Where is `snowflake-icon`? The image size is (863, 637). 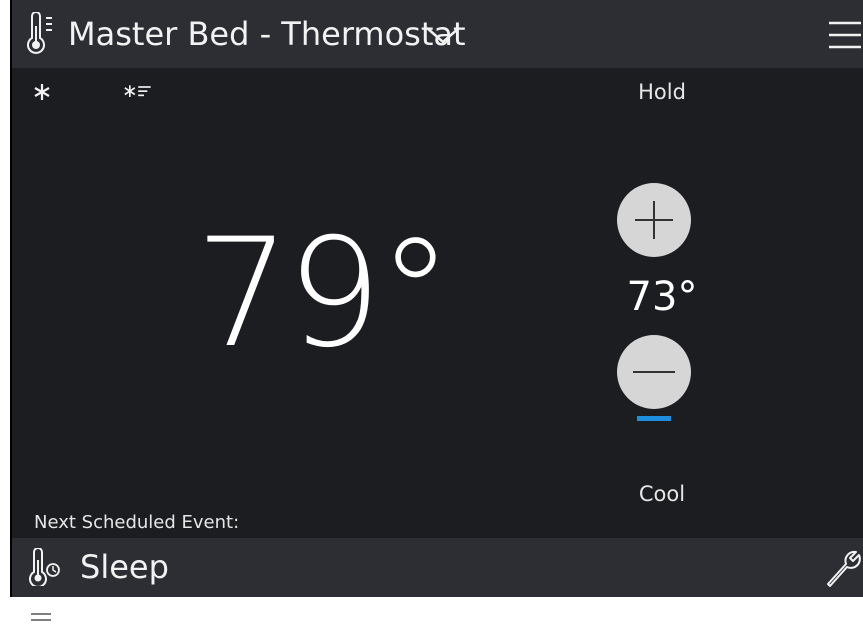 snowflake-icon is located at coordinates (49, 92).